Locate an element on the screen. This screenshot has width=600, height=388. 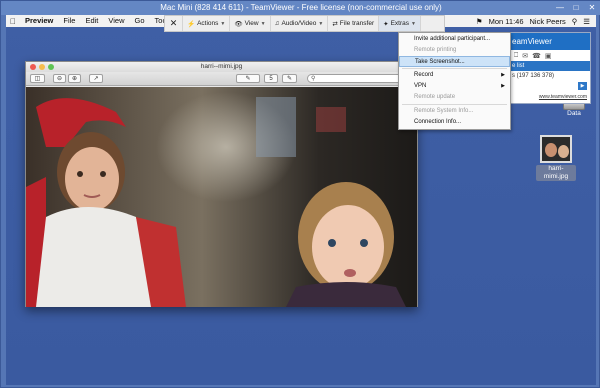
edit-toolbar-icon: ✎ is located at coordinates (289, 78).